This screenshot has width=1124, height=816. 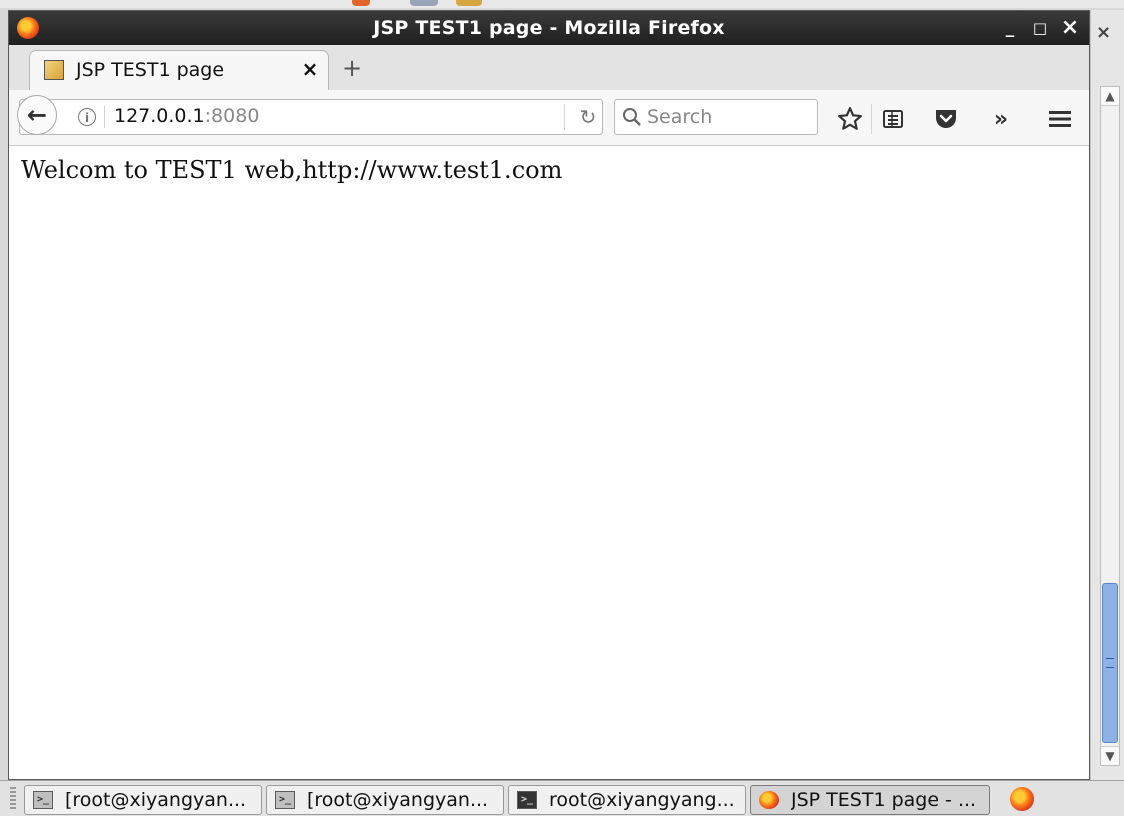 I want to click on taskbar-grip, so click(x=13, y=799).